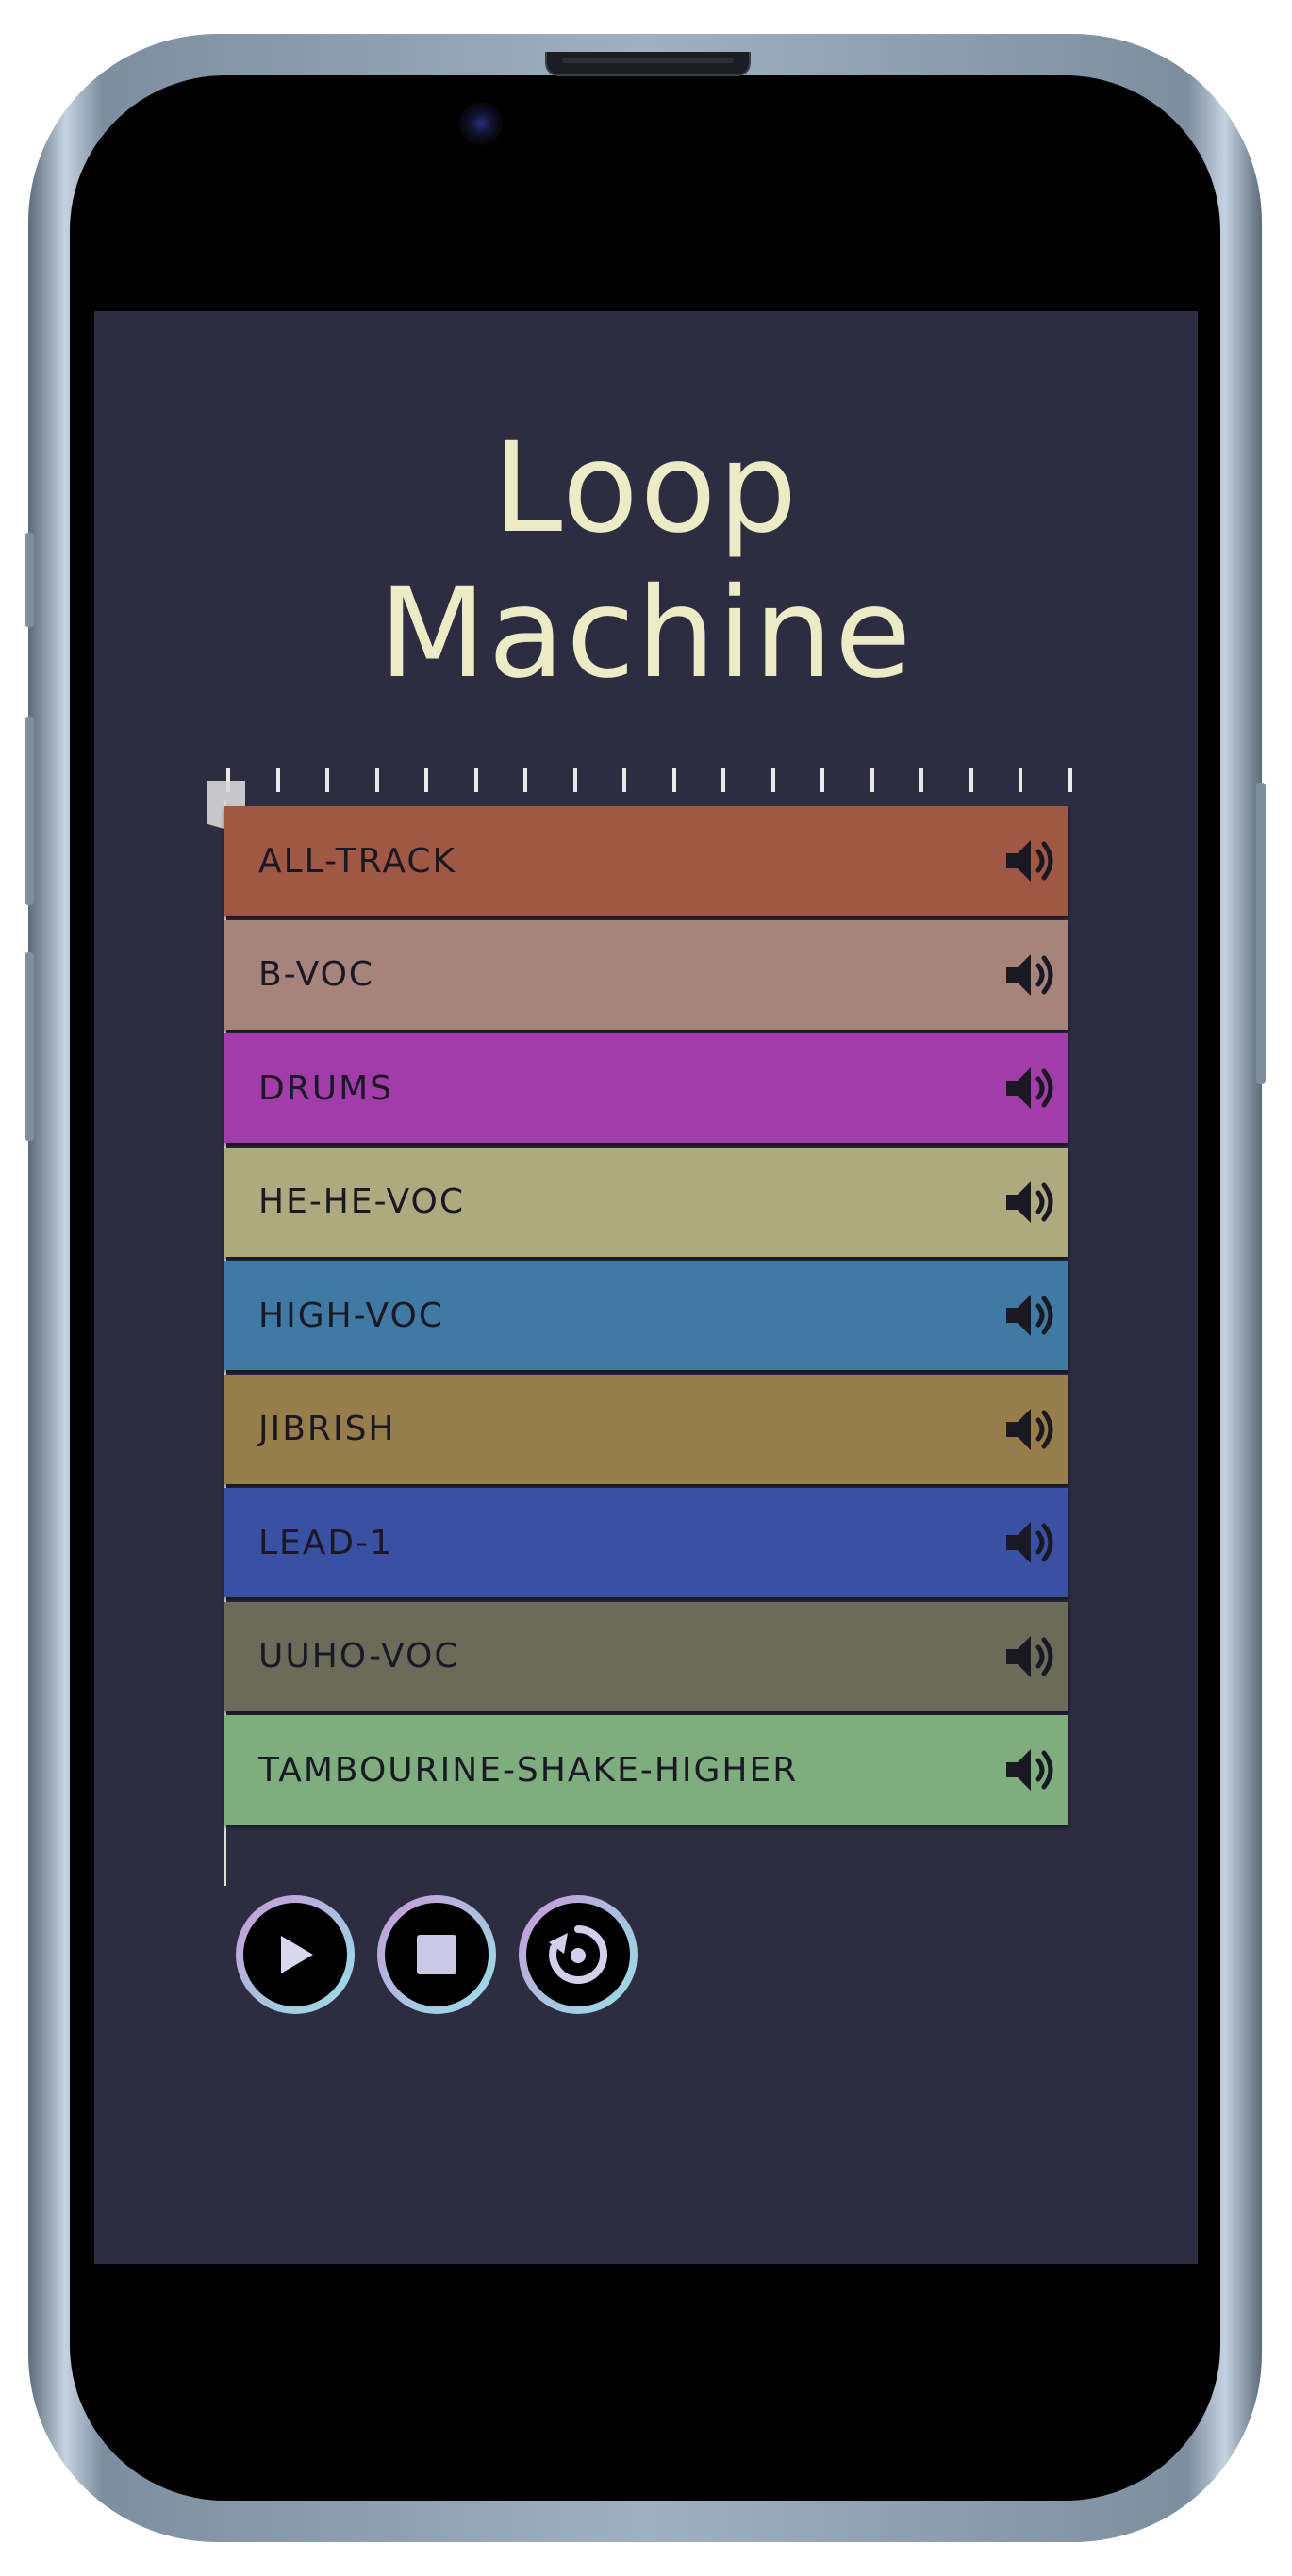  I want to click on loop-icon, so click(578, 1954).